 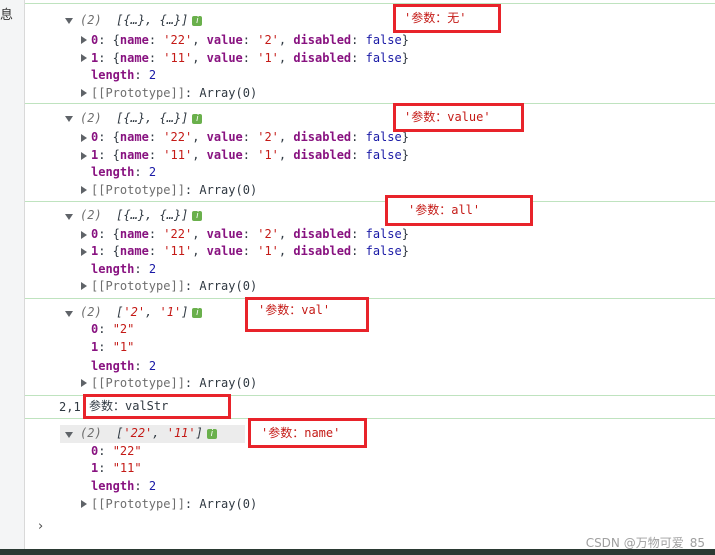 What do you see at coordinates (116, 468) in the screenshot?
I see `array-item: 1: "11"` at bounding box center [116, 468].